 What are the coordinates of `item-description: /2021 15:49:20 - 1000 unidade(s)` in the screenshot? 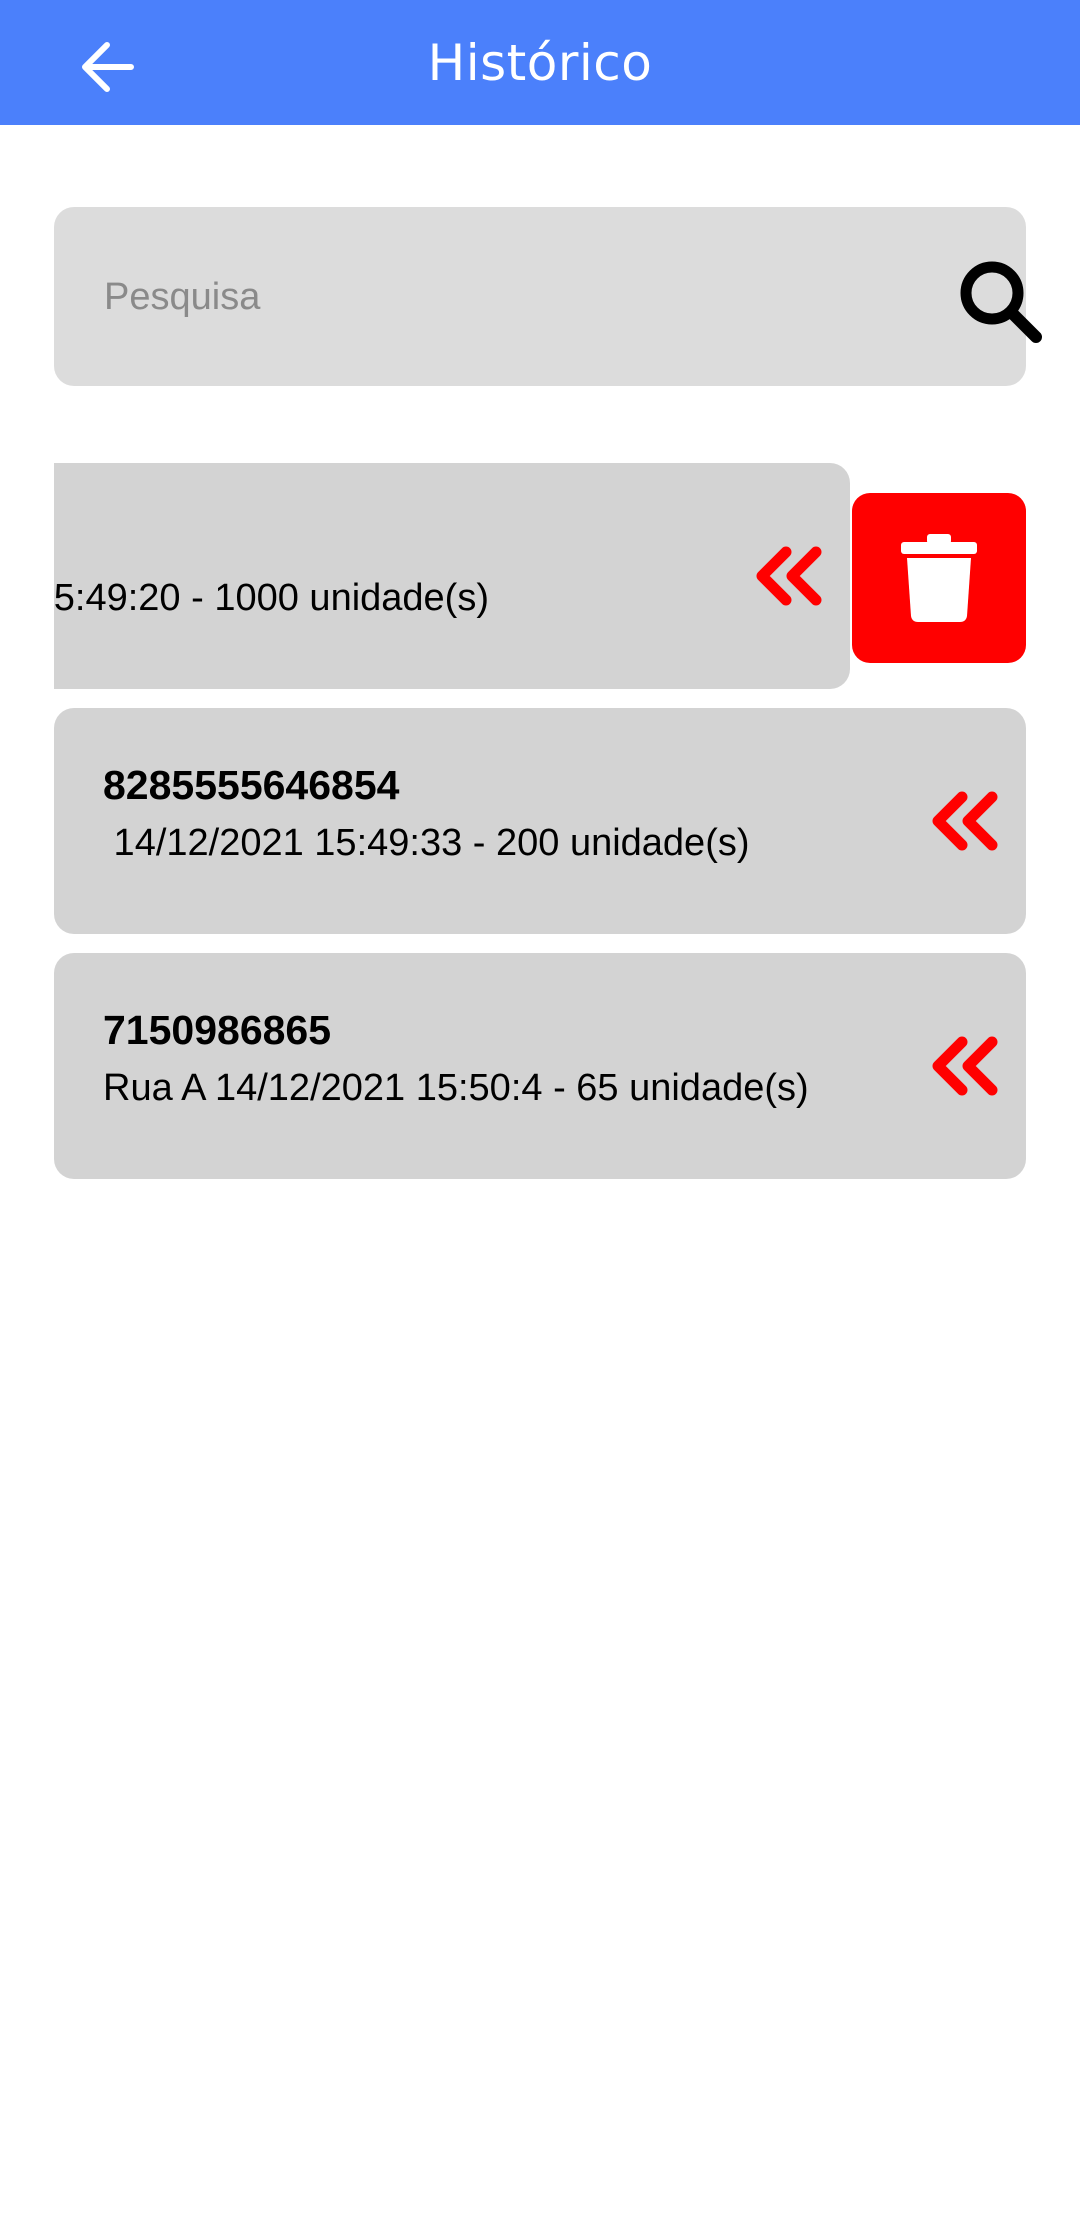 It's located at (271, 598).